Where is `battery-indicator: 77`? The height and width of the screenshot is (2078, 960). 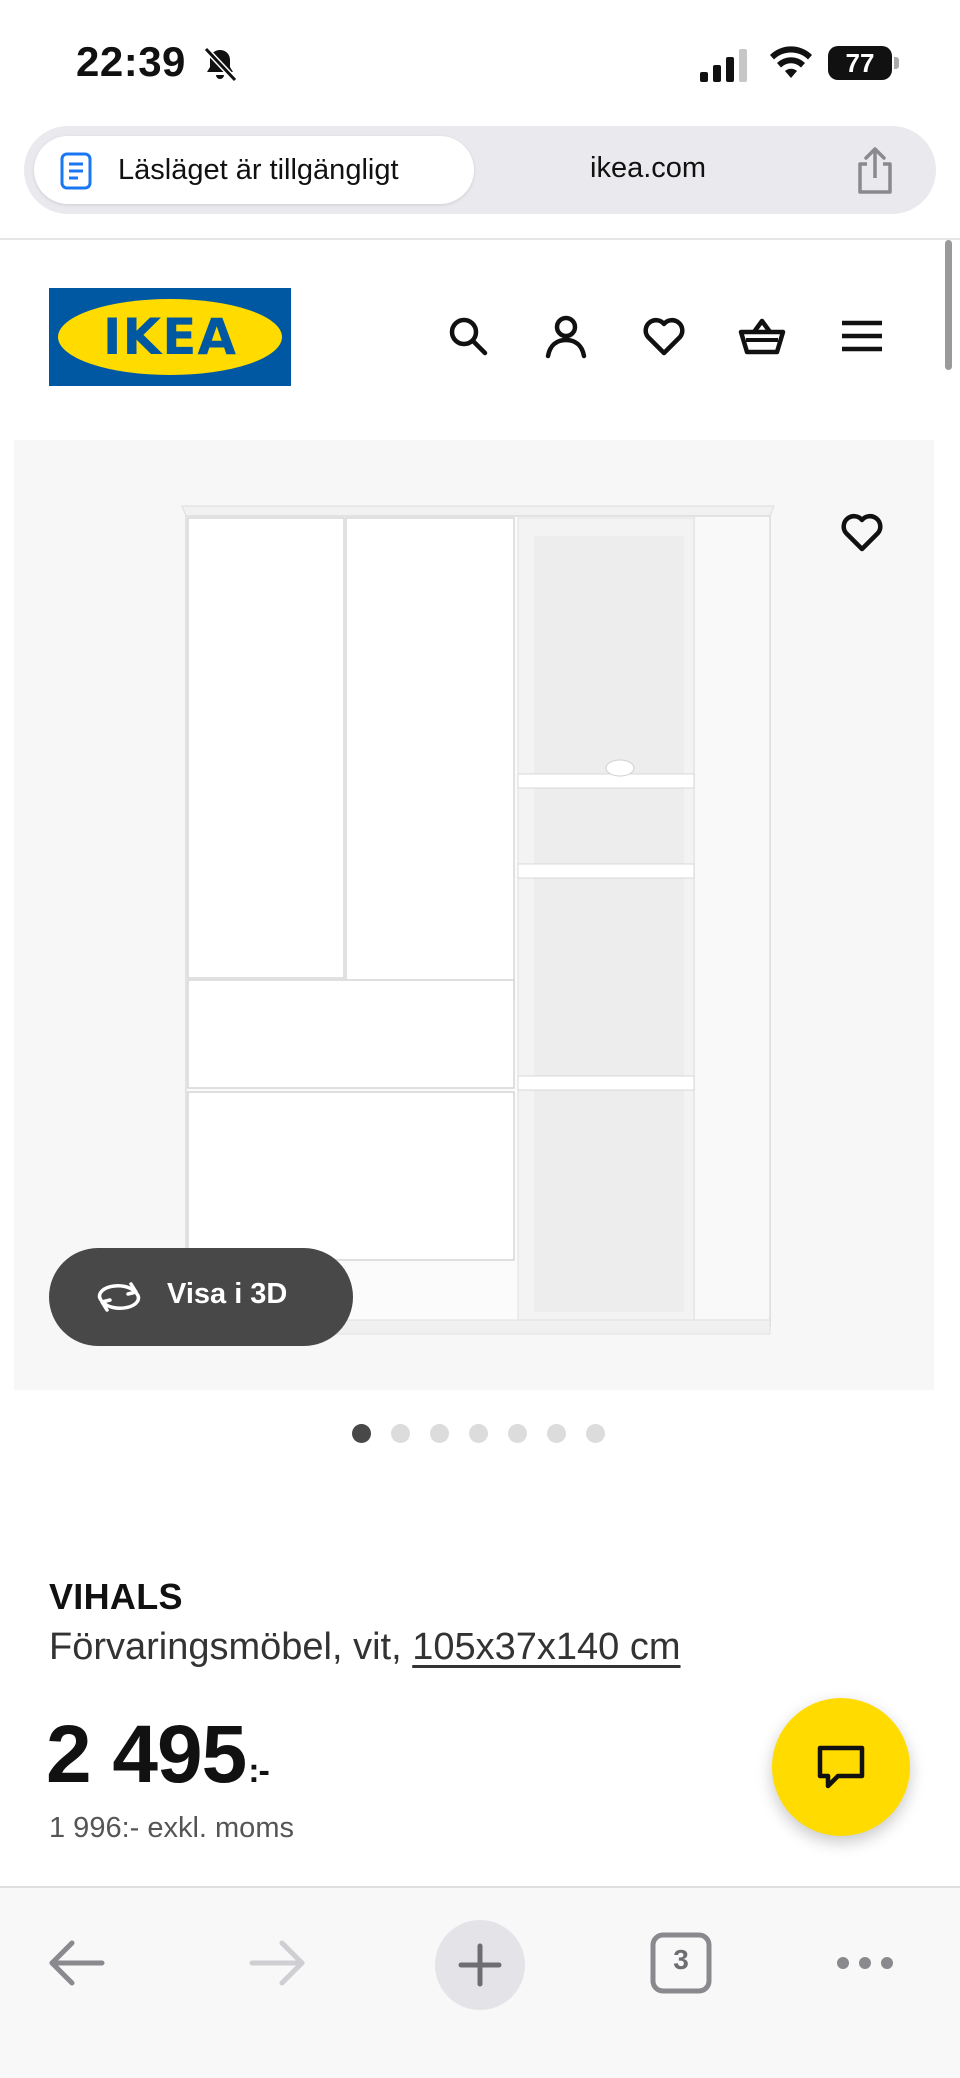
battery-indicator: 77 is located at coordinates (864, 63).